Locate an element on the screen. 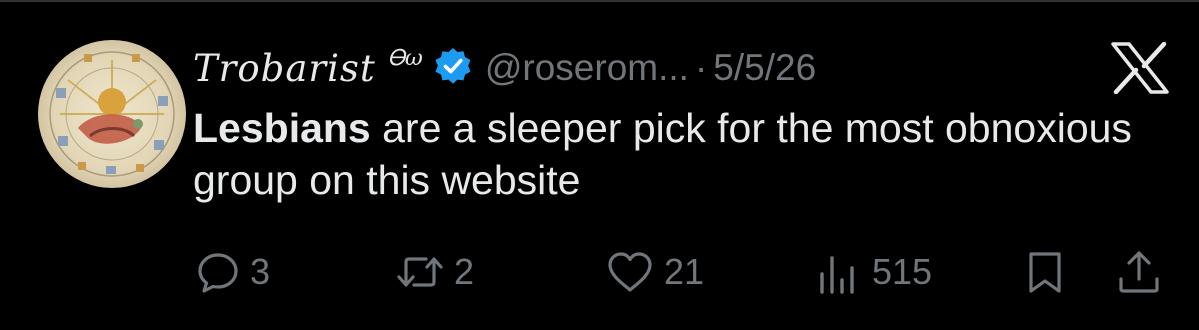  post-text-bold: Lesbians is located at coordinates (282, 128).